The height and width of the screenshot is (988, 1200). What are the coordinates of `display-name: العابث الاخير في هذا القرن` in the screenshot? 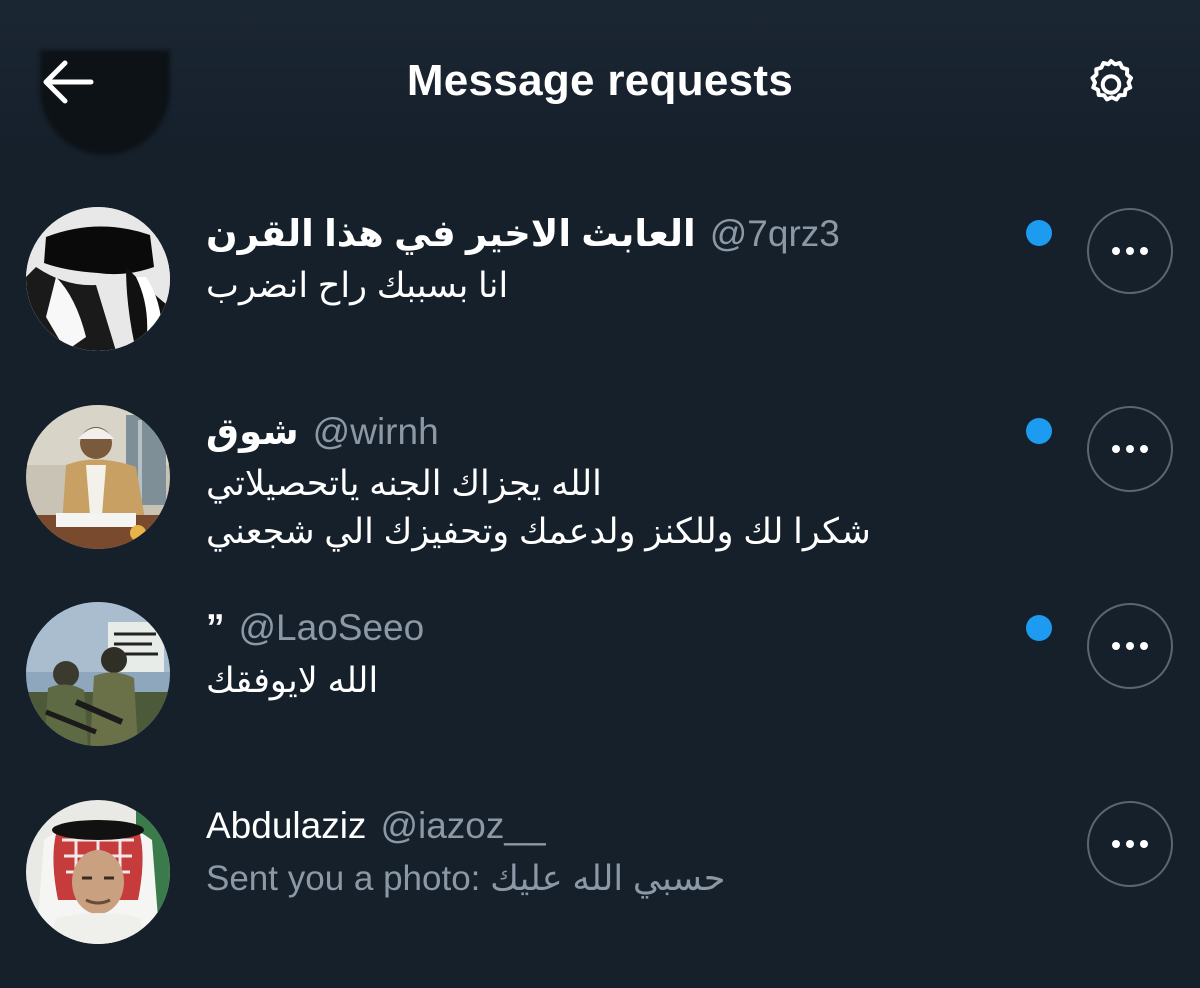 It's located at (451, 233).